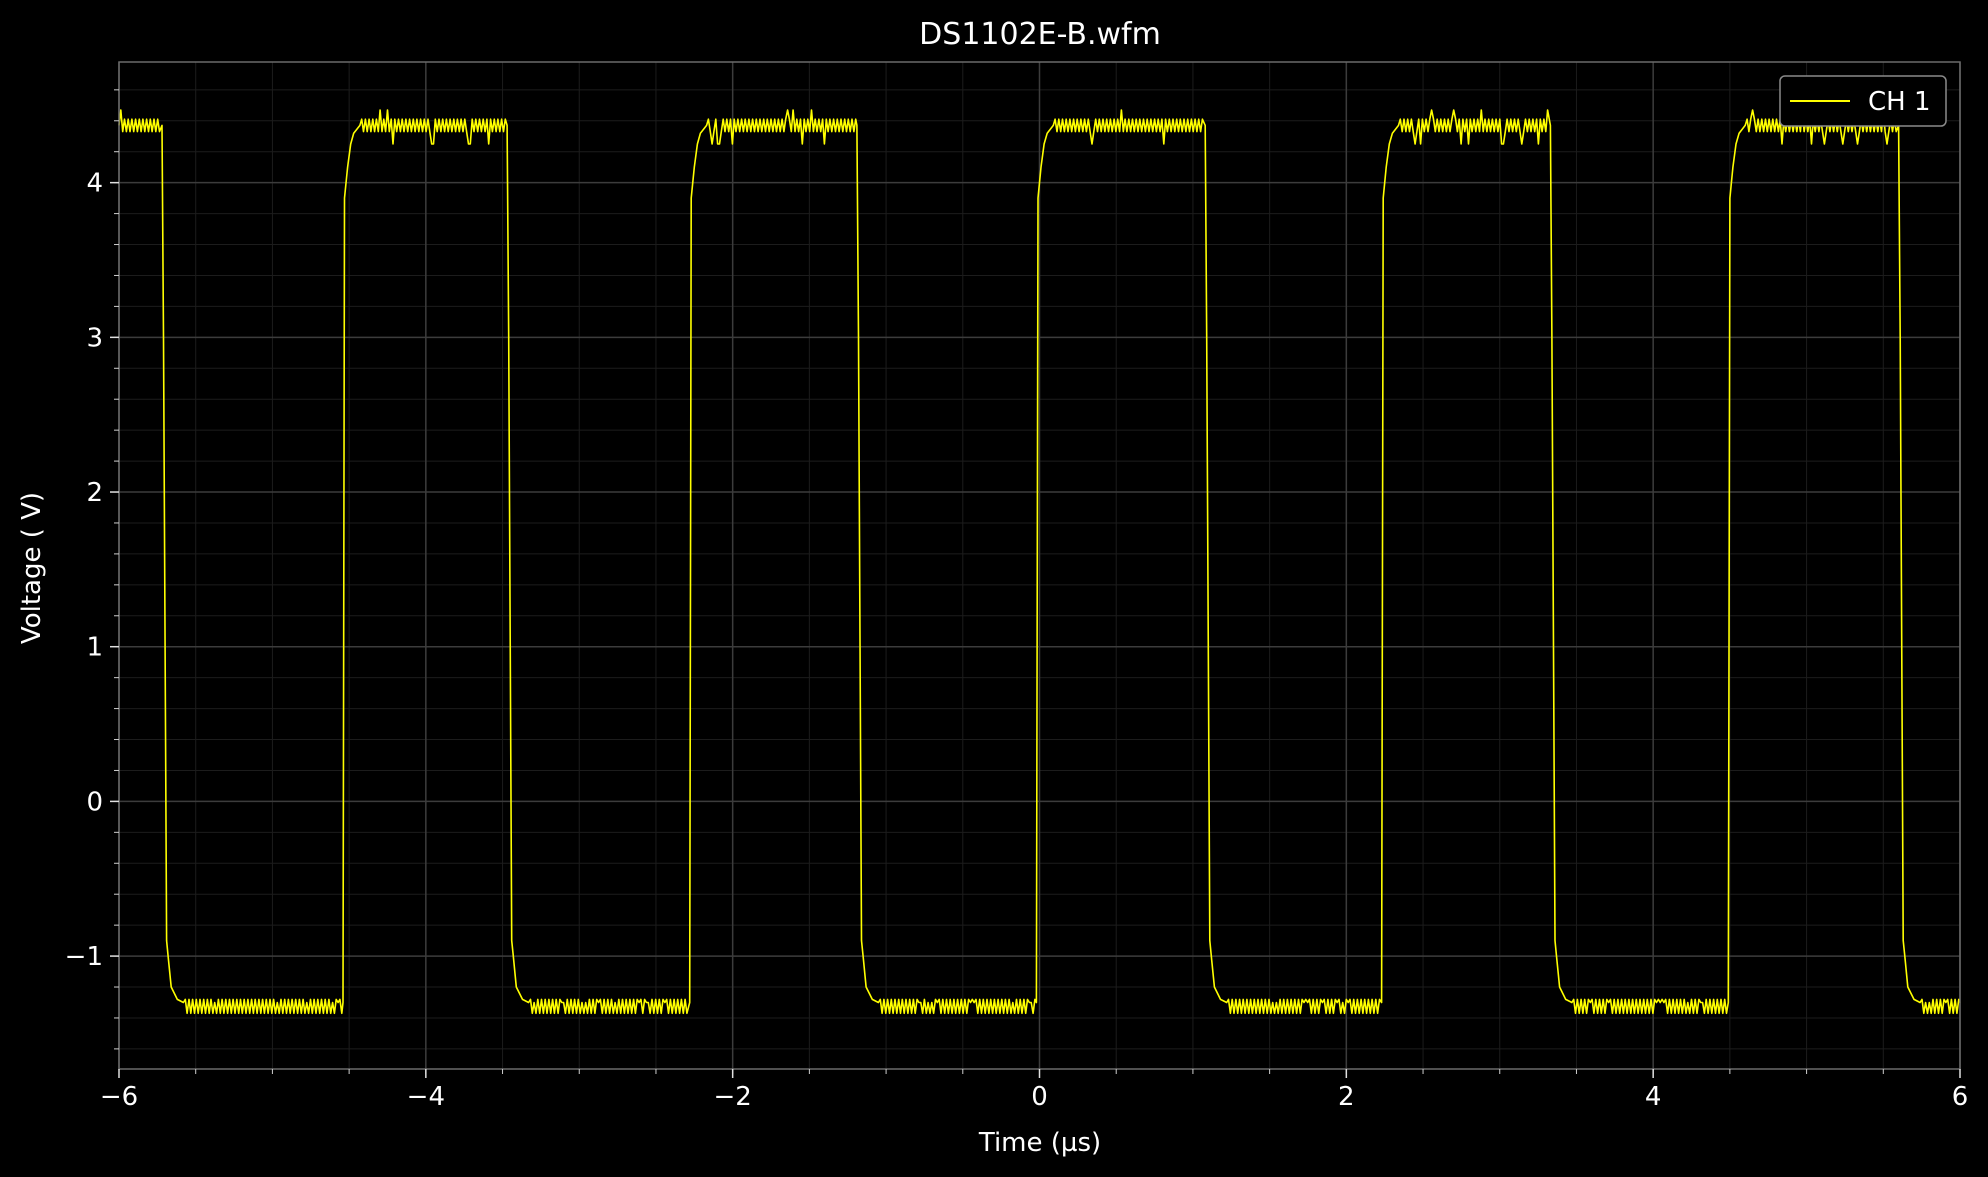 The height and width of the screenshot is (1177, 1988). Describe the element at coordinates (94, 184) in the screenshot. I see `y-tick-label: 4` at that location.